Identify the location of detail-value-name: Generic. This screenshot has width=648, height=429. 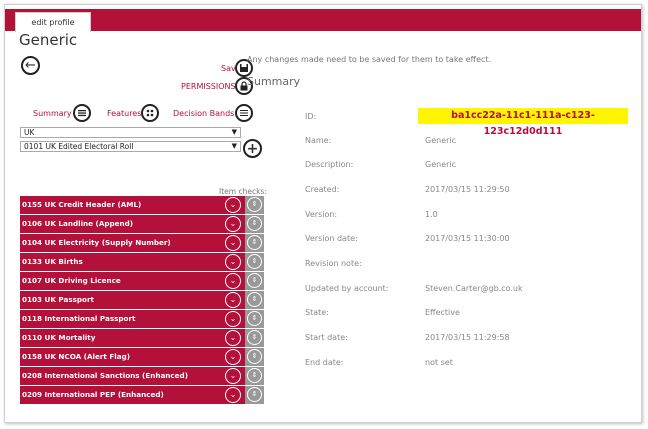
(441, 140).